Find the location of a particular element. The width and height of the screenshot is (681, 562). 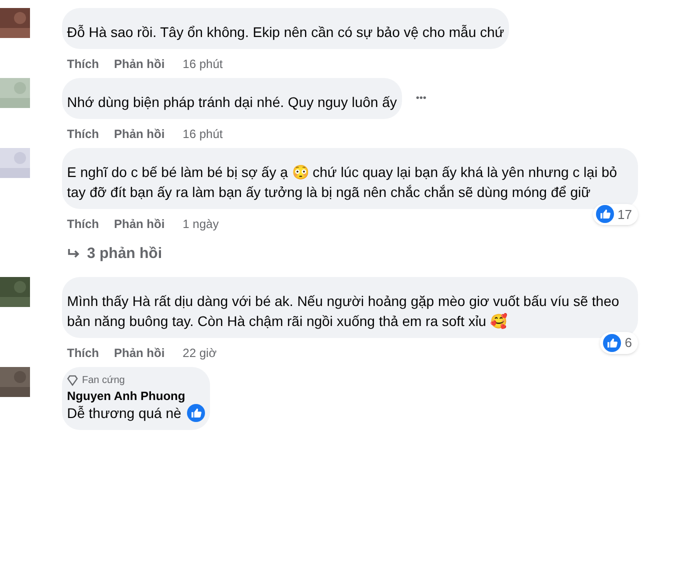

timestamp: 1 ngày is located at coordinates (200, 224).